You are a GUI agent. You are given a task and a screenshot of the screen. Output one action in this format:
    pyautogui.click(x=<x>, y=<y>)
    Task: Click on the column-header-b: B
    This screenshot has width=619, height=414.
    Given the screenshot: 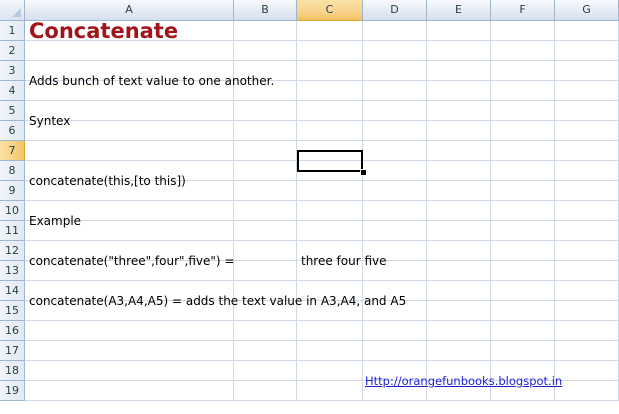 What is the action you would take?
    pyautogui.click(x=265, y=10)
    